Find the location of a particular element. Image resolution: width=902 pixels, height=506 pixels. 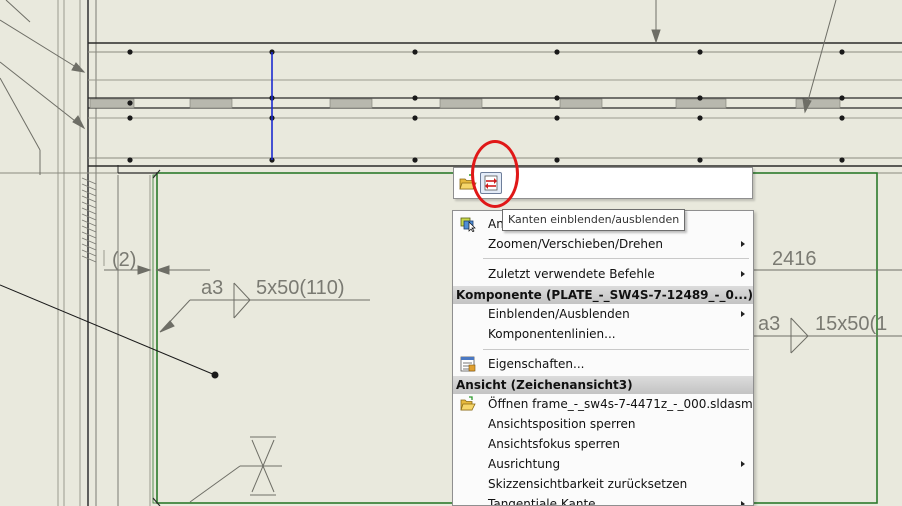

bottom-weld-symbol is located at coordinates (235, 469).